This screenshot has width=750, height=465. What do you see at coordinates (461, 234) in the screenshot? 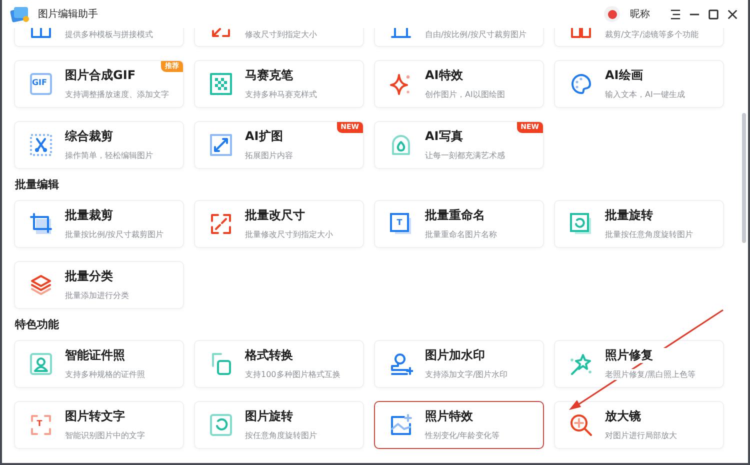
I see `feature-description: 批量重命名图片名称` at bounding box center [461, 234].